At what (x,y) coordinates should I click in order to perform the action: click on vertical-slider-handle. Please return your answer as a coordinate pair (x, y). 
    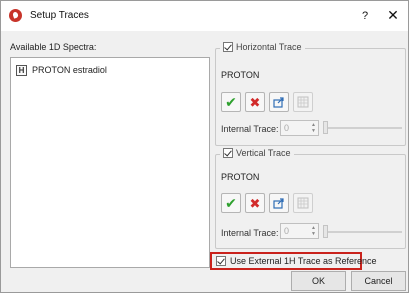
    Looking at the image, I should click on (325, 231).